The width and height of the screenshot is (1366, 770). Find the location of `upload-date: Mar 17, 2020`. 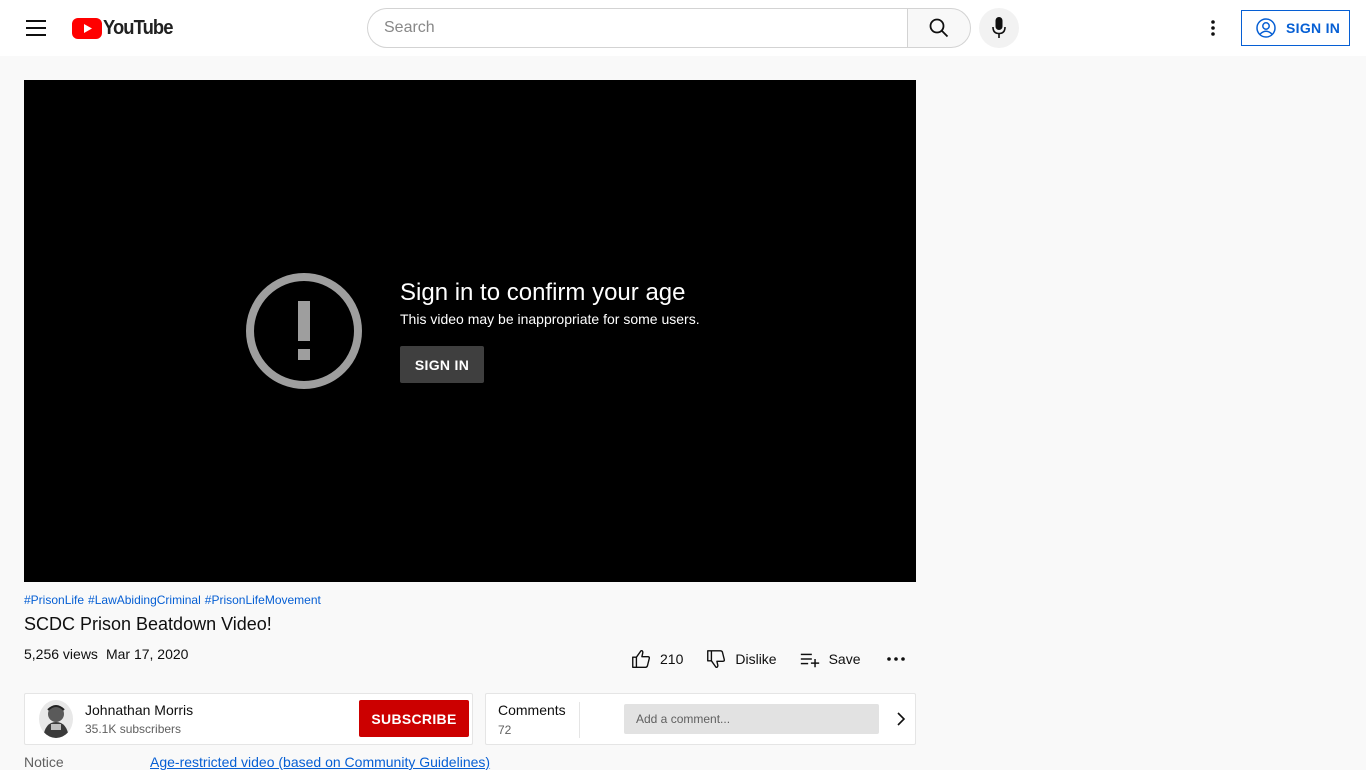

upload-date: Mar 17, 2020 is located at coordinates (147, 654).